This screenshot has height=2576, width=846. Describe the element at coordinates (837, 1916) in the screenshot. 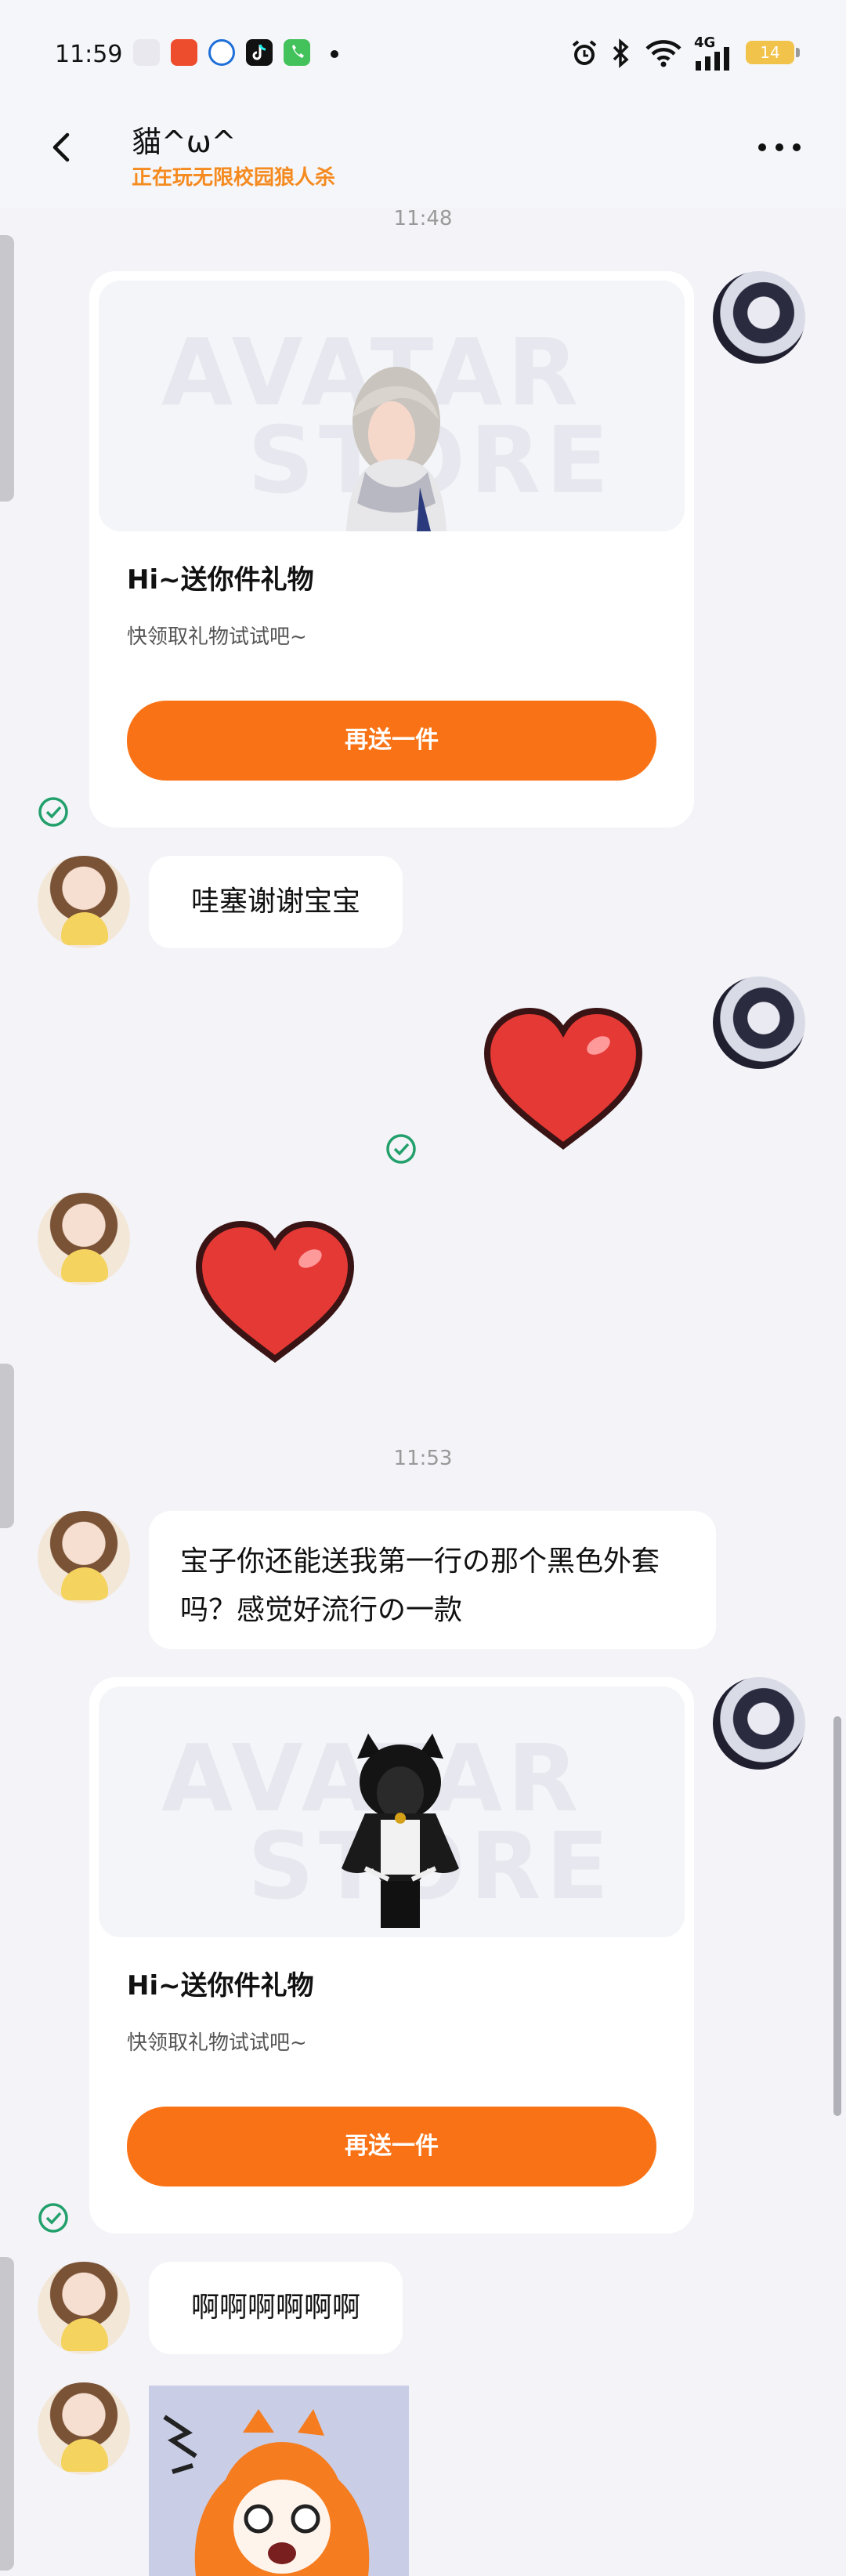

I see `scrollbar` at that location.